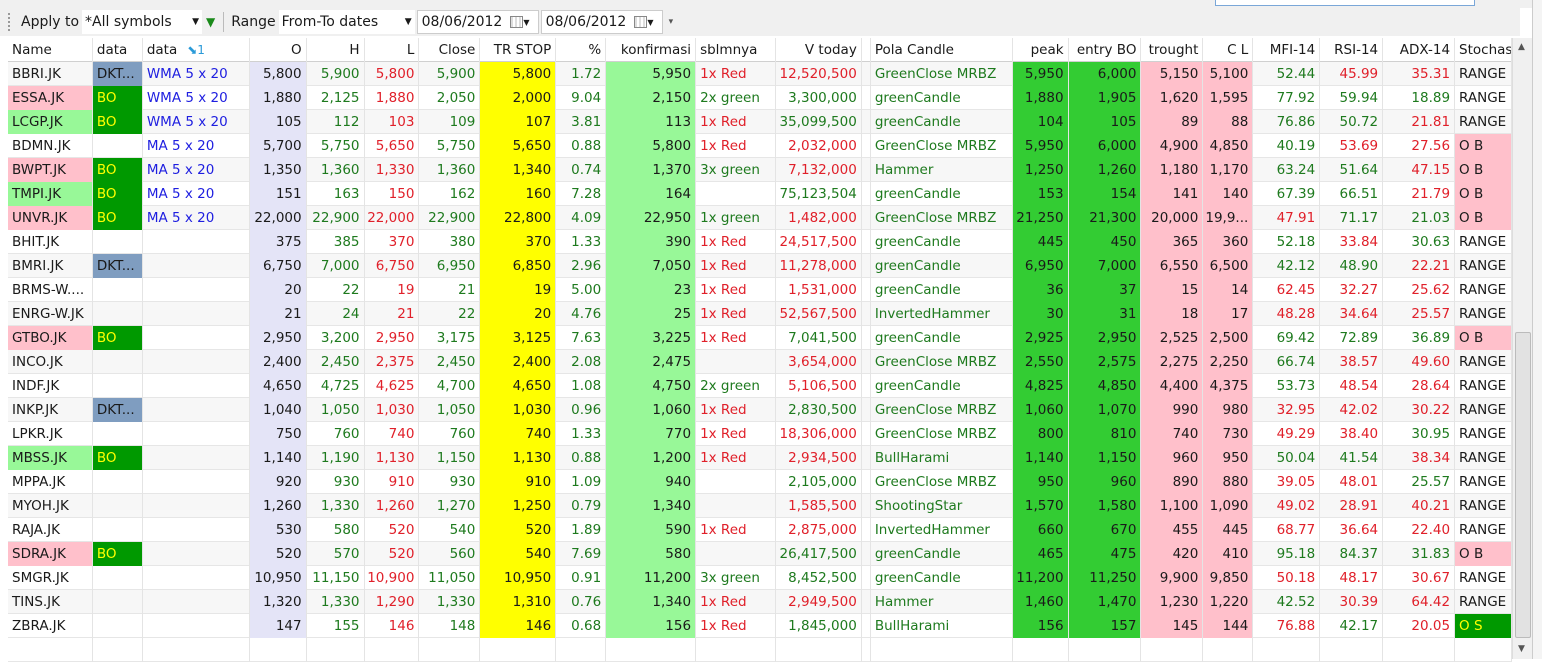 The height and width of the screenshot is (662, 1542). What do you see at coordinates (450, 314) in the screenshot?
I see `cell-close: 22` at bounding box center [450, 314].